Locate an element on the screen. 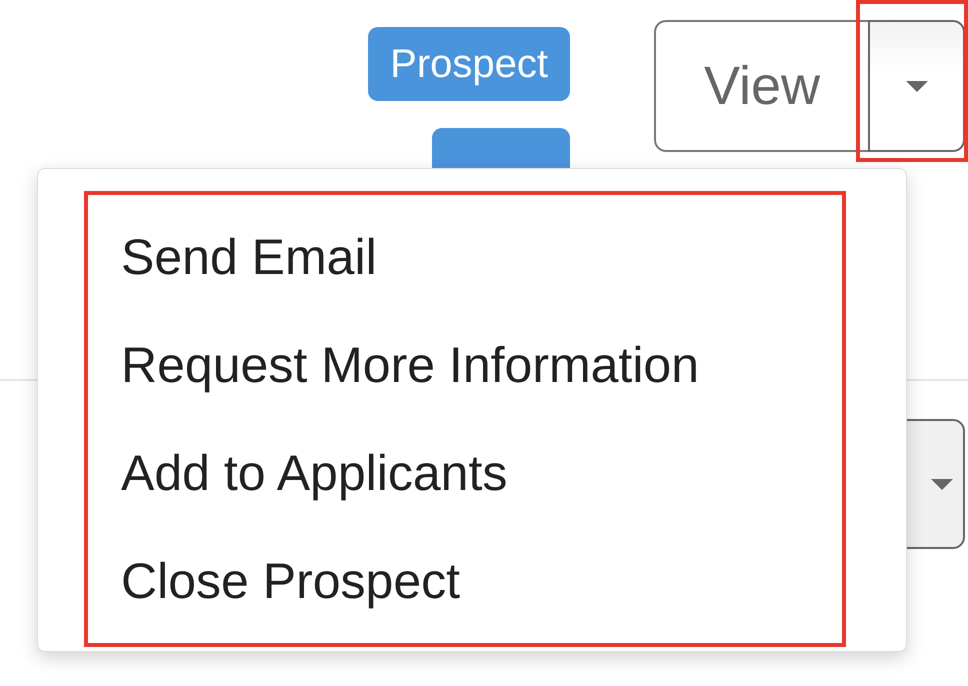  menu-item: Request More Information is located at coordinates (483, 365).